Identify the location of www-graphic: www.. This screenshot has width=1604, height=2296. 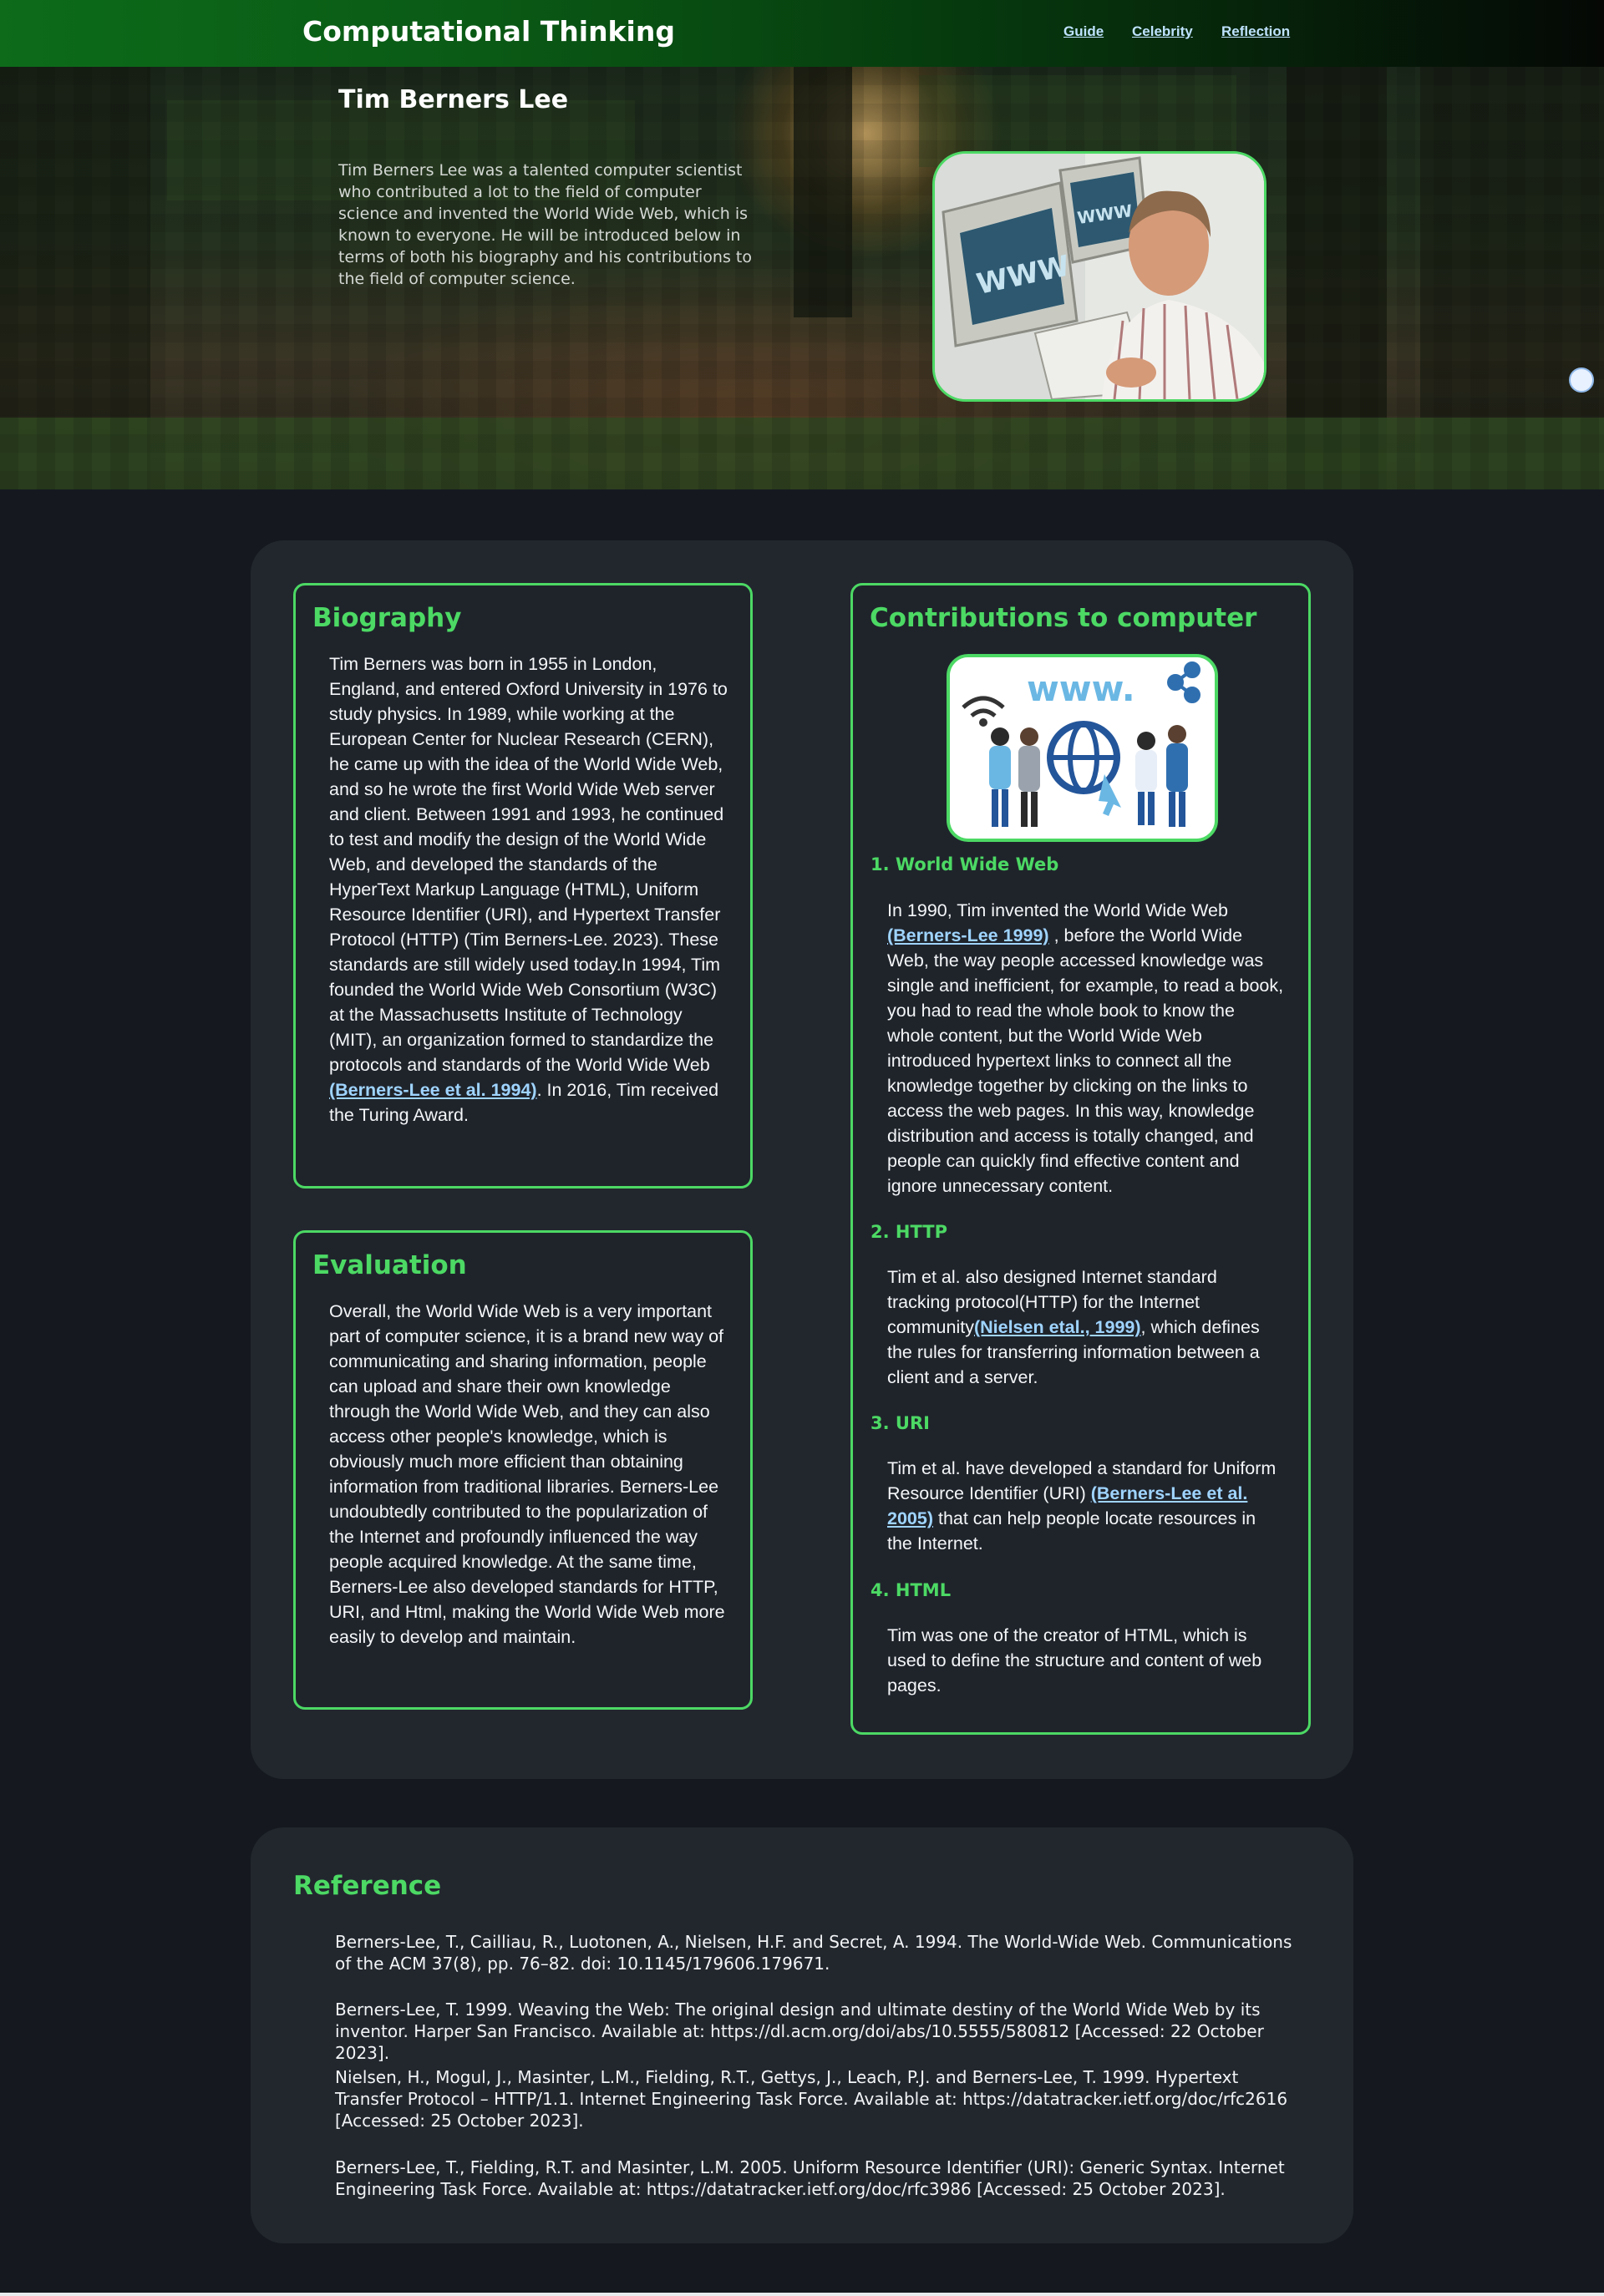
(1083, 748).